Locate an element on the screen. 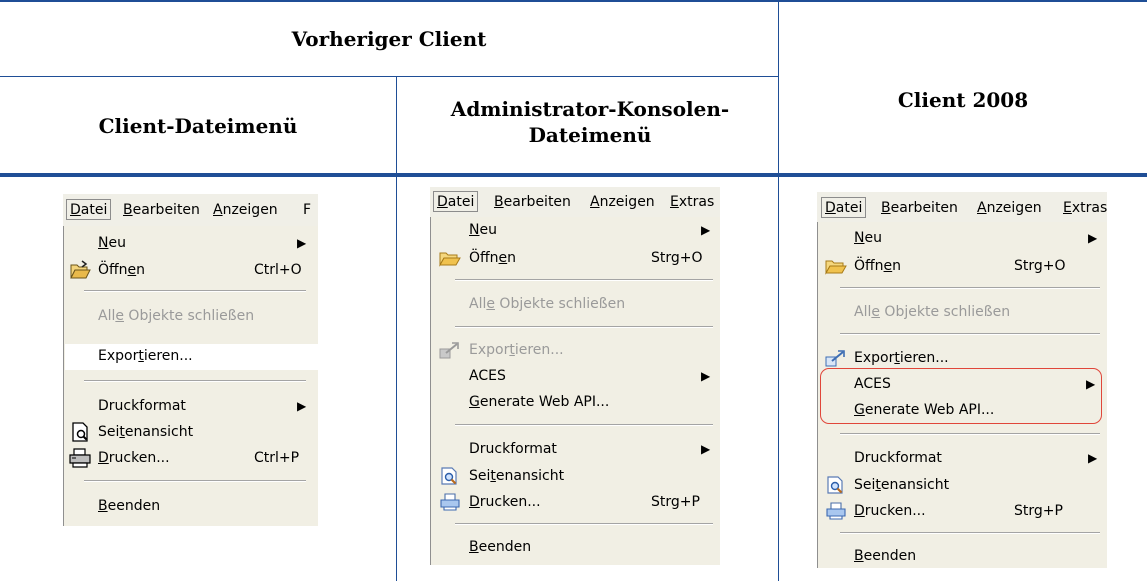 The image size is (1147, 581). header-previous-client: Vorheriger Client is located at coordinates (389, 39).